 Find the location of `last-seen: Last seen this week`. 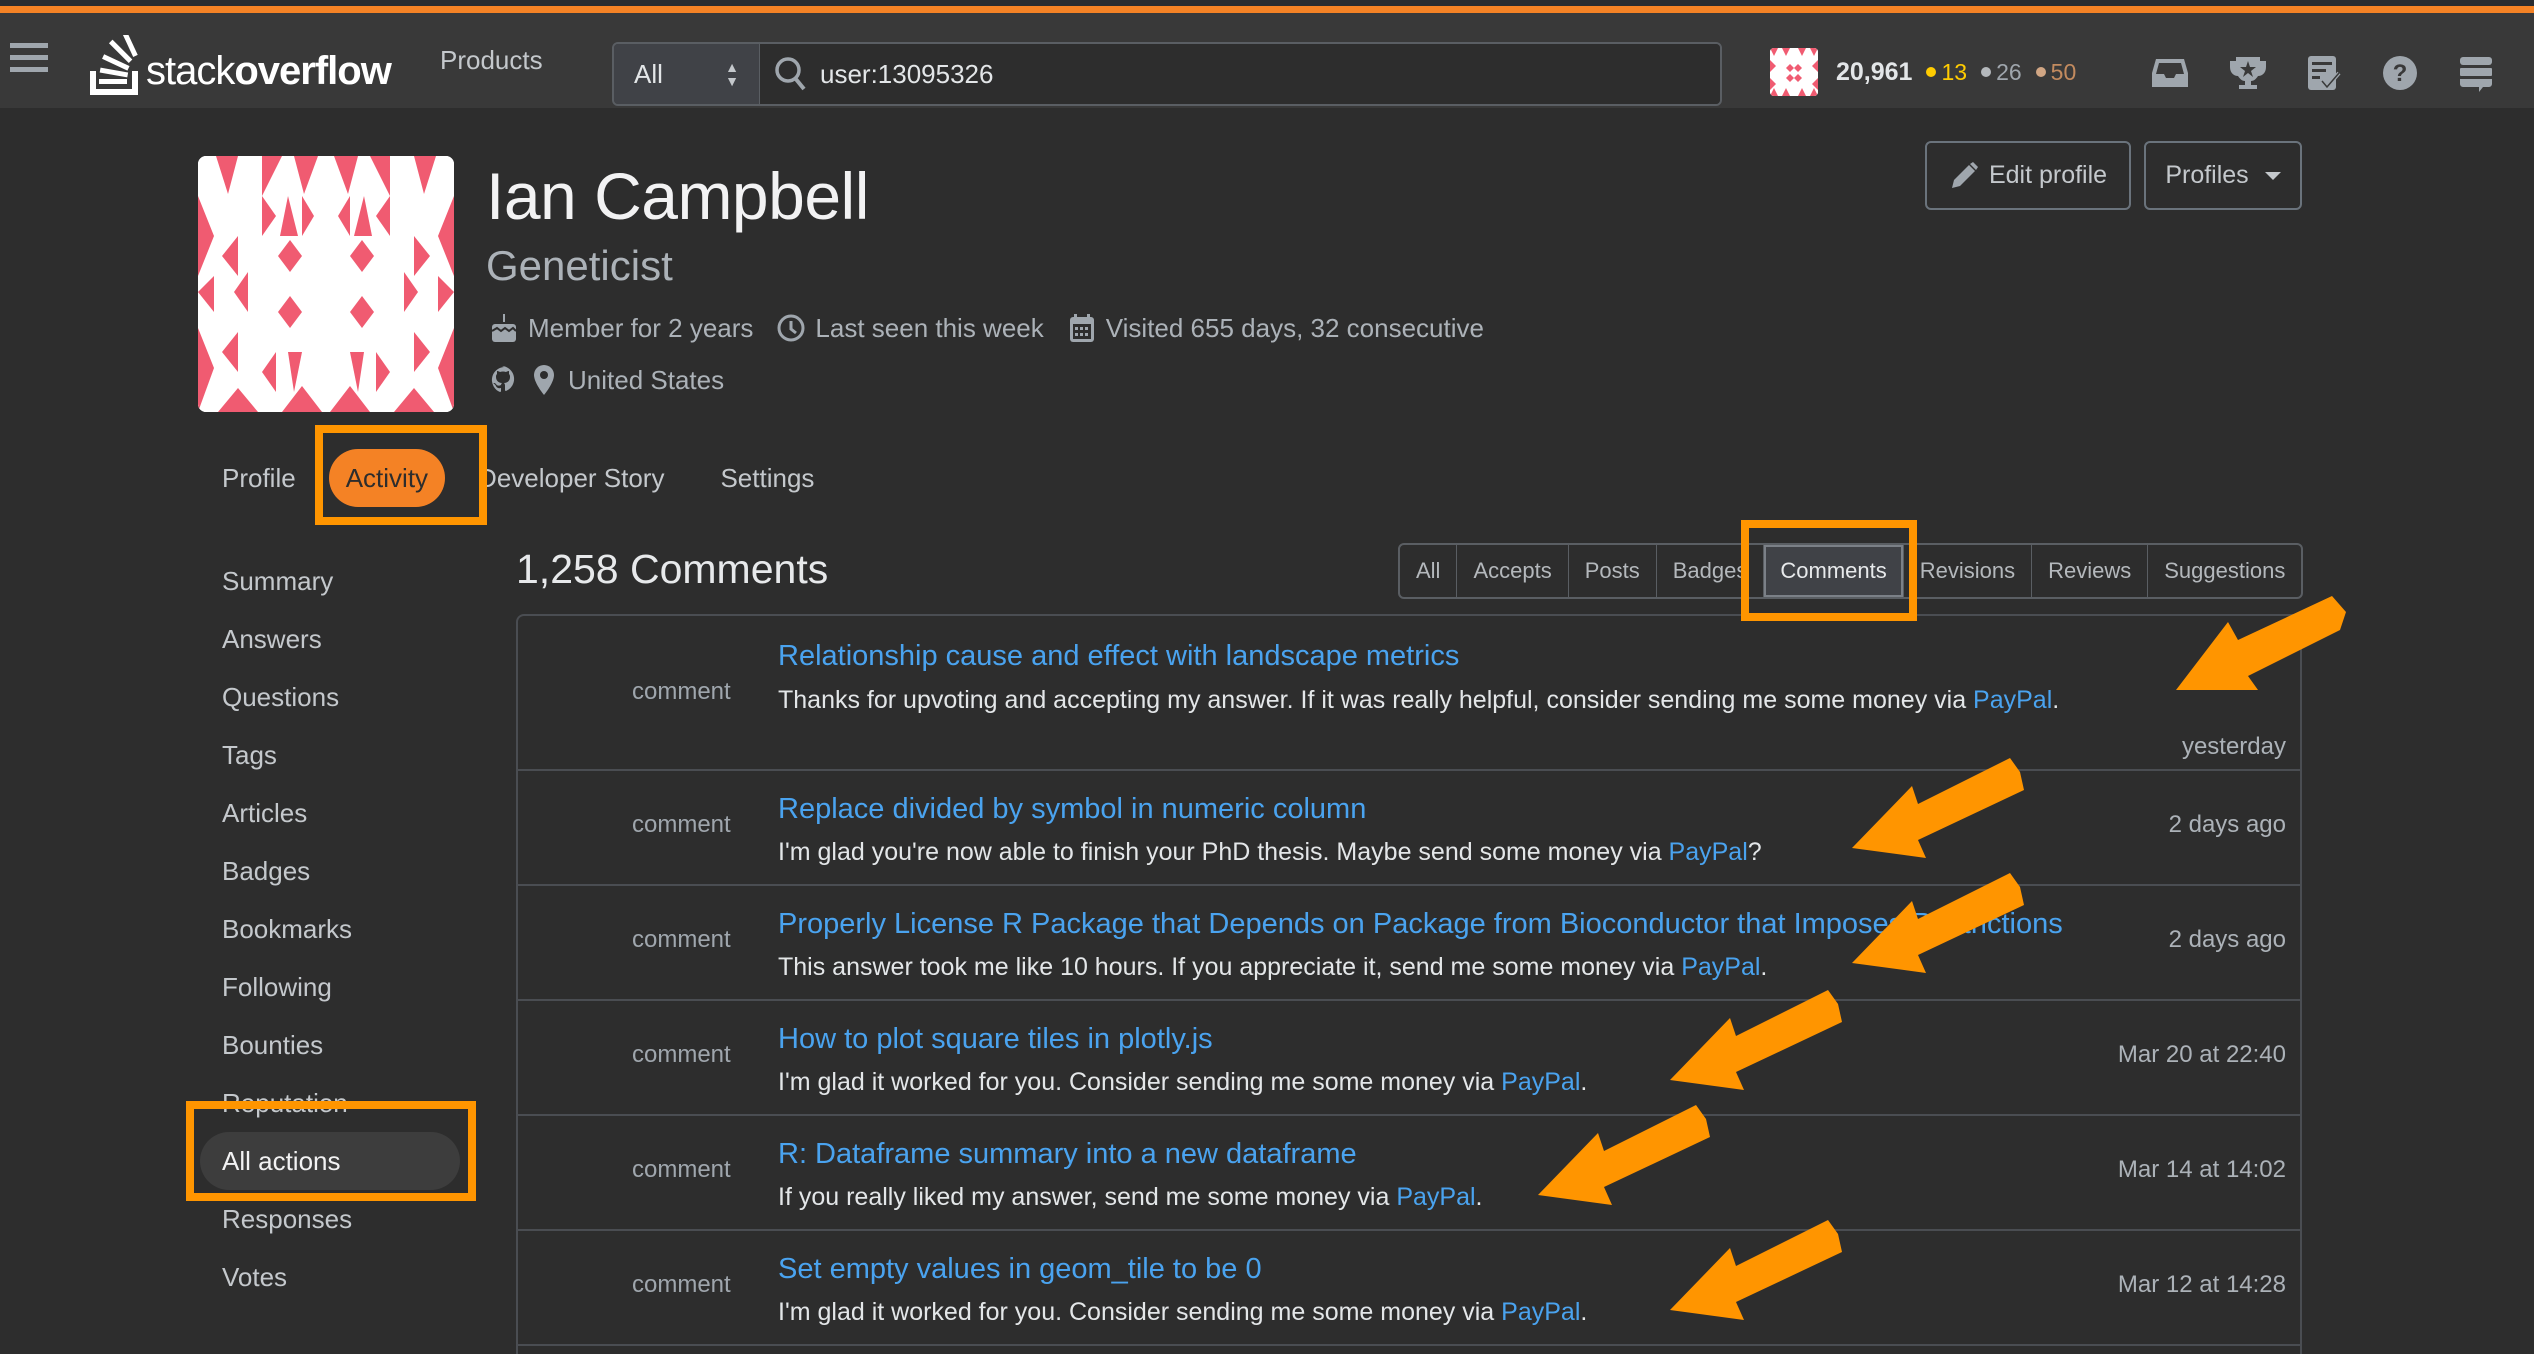

last-seen: Last seen this week is located at coordinates (909, 328).